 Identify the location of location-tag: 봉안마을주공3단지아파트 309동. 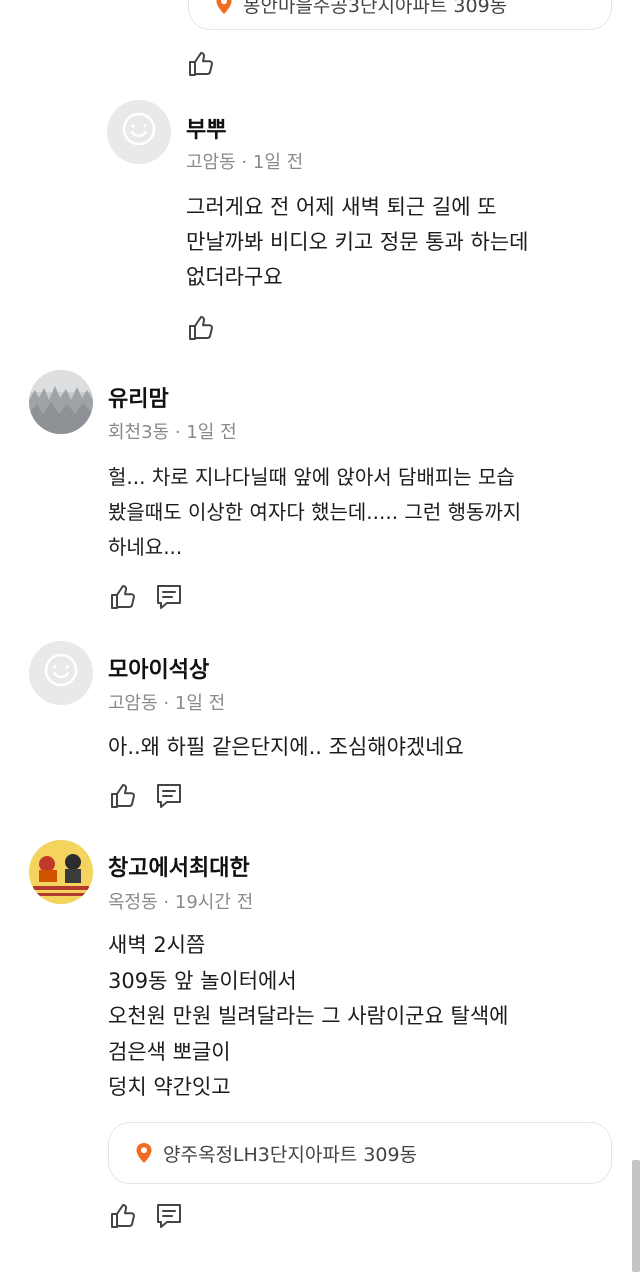
(400, 15).